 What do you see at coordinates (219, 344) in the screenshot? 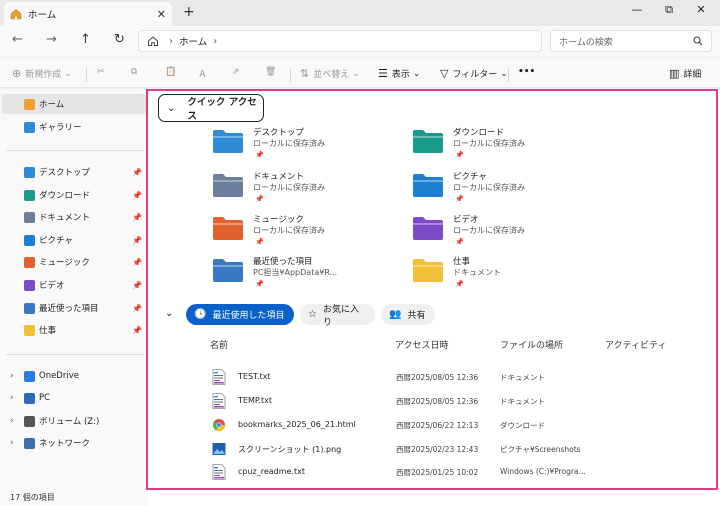
I see `column-header-name: 名前` at bounding box center [219, 344].